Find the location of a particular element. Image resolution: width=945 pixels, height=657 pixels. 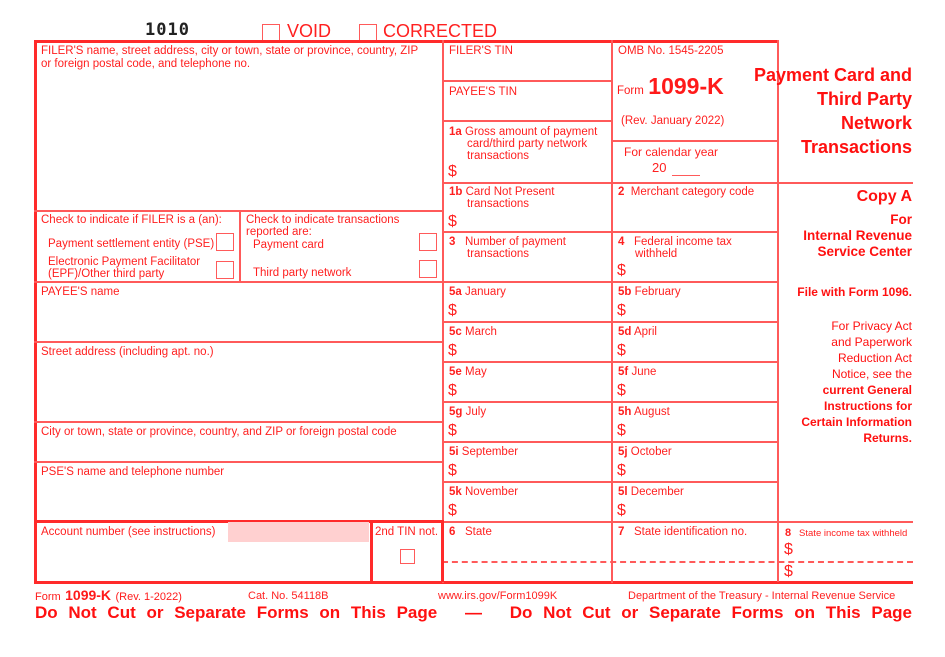

box-5a-label: 5a January is located at coordinates (477, 292).